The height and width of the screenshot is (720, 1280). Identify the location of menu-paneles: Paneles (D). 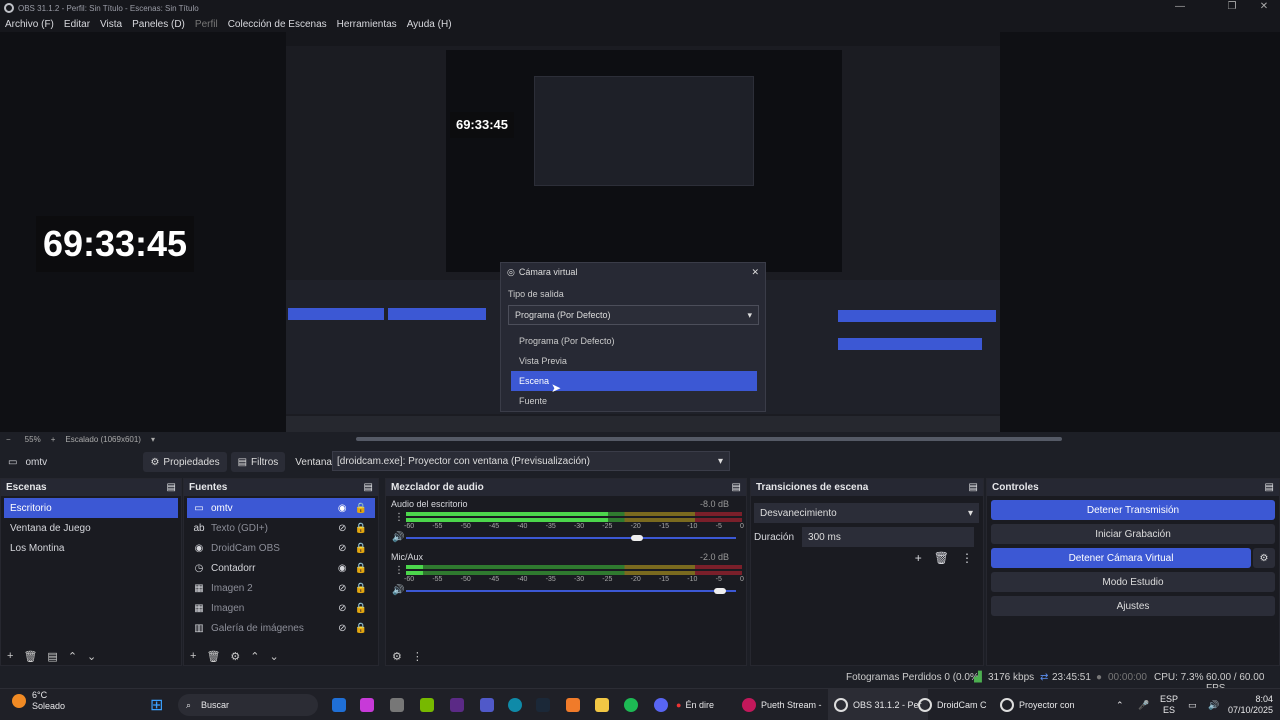
(158, 24).